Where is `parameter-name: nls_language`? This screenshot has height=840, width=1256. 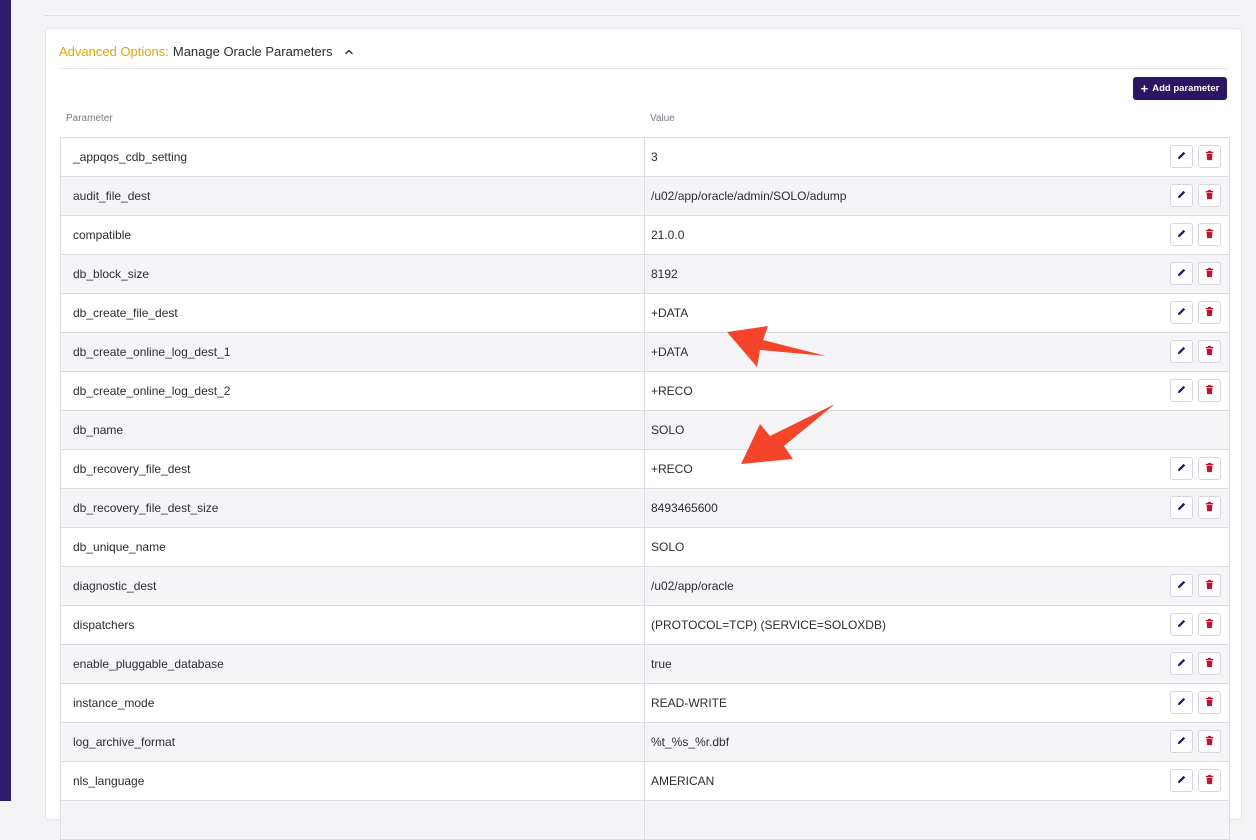
parameter-name: nls_language is located at coordinates (109, 781).